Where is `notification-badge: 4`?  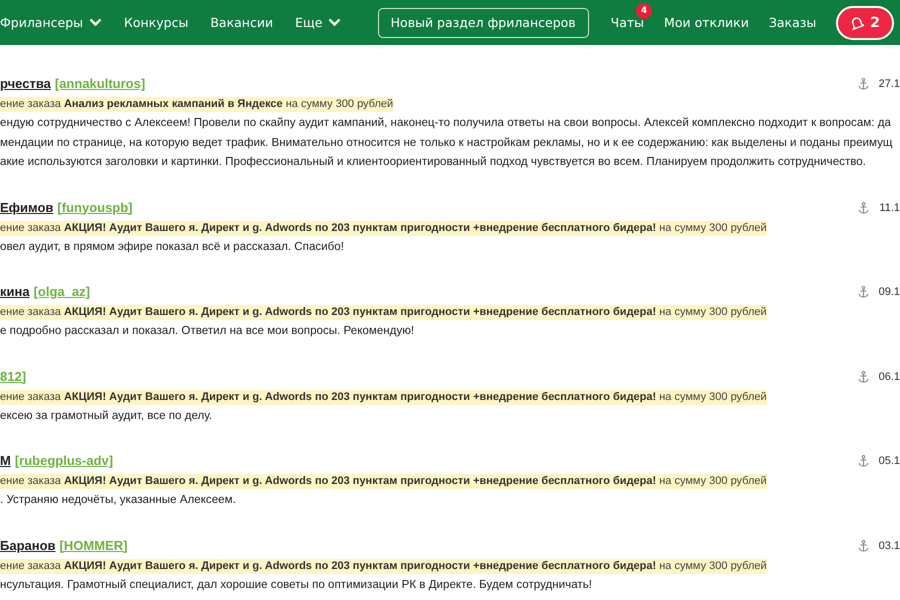
notification-badge: 4 is located at coordinates (644, 11).